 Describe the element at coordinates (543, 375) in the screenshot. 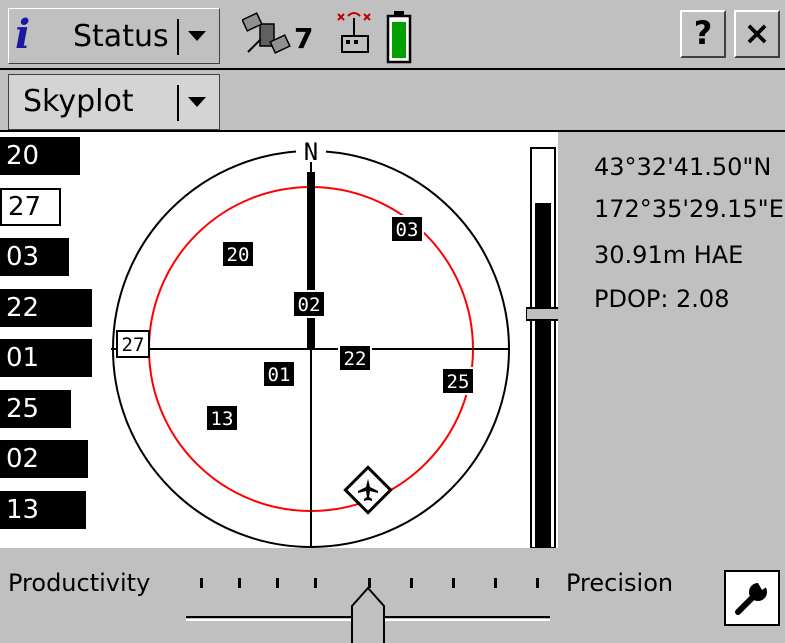

I see `elevation-mask-fill` at that location.